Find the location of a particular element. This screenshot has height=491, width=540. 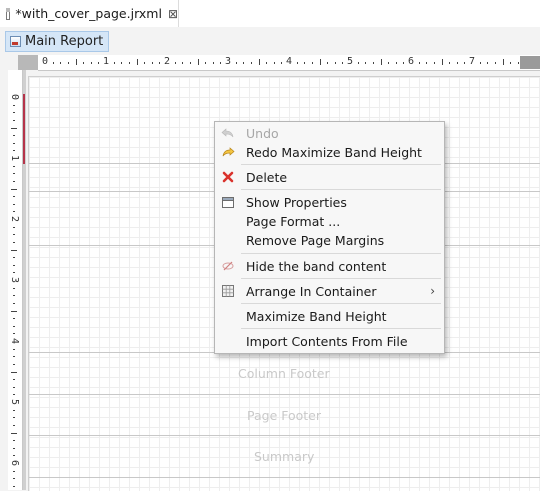

ruler-number: 0 is located at coordinates (45, 61).